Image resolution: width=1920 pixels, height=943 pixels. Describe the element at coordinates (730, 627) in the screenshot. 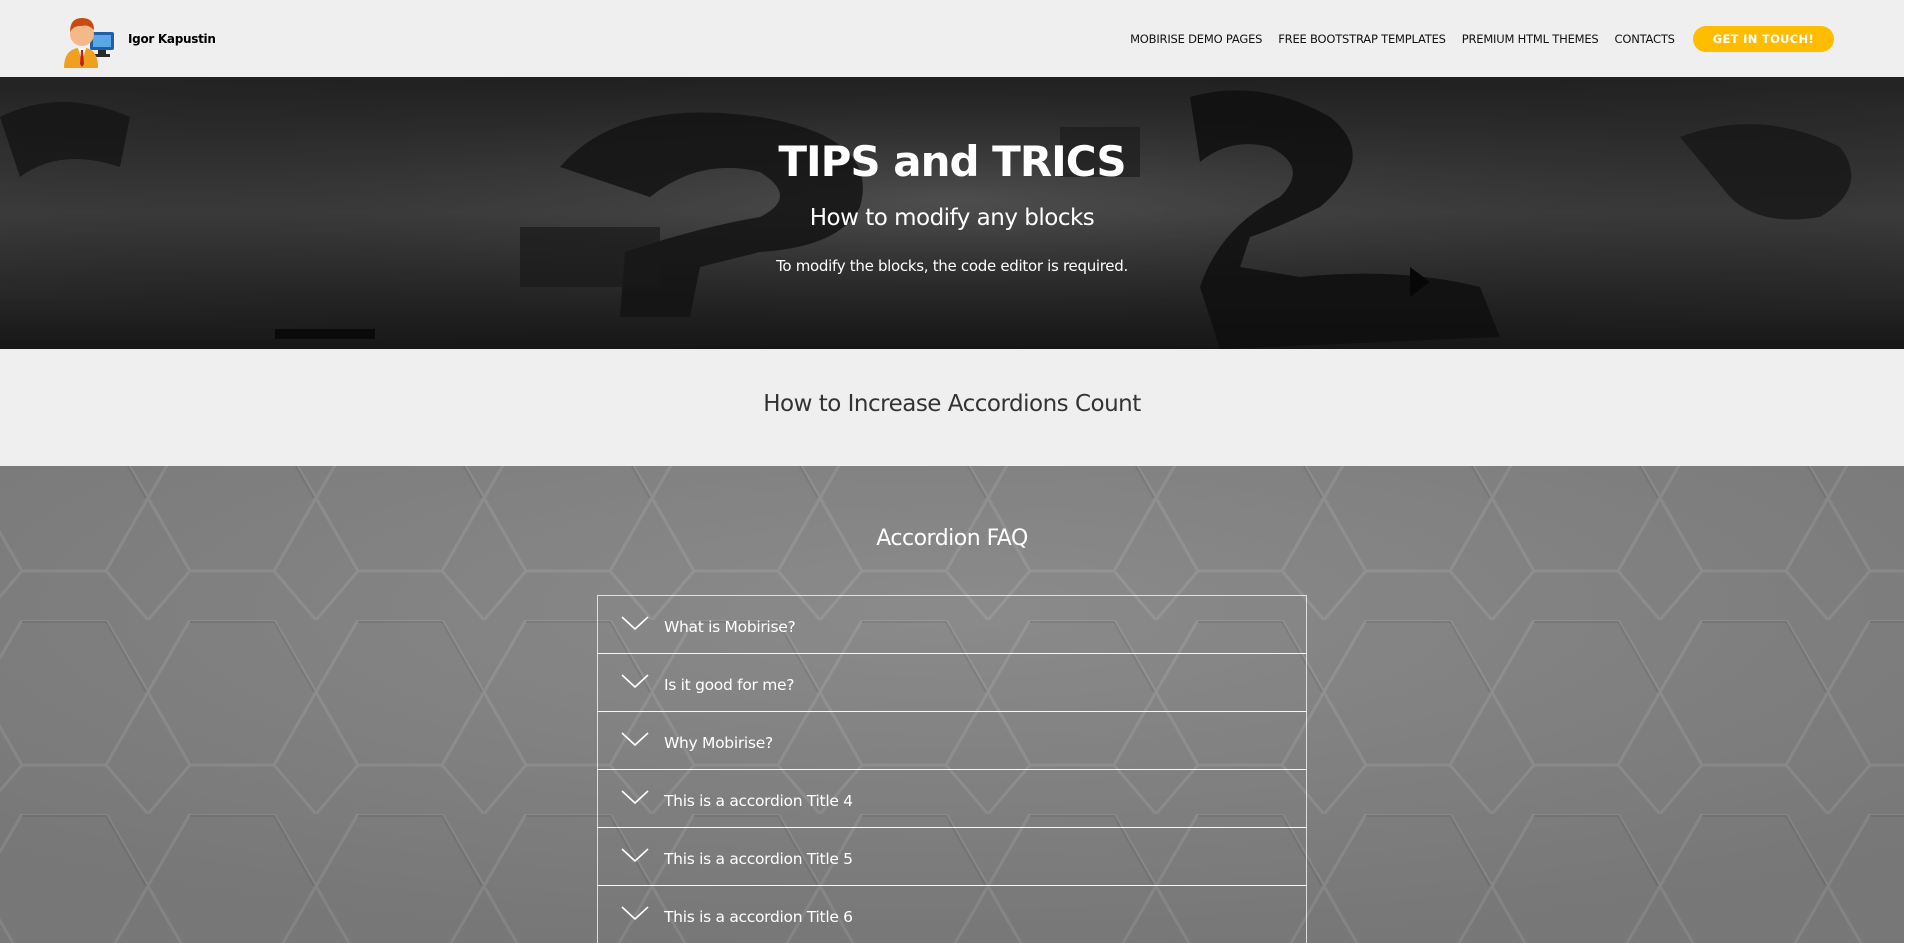

I see `accordion-item-title: What is Mobirise?` at that location.